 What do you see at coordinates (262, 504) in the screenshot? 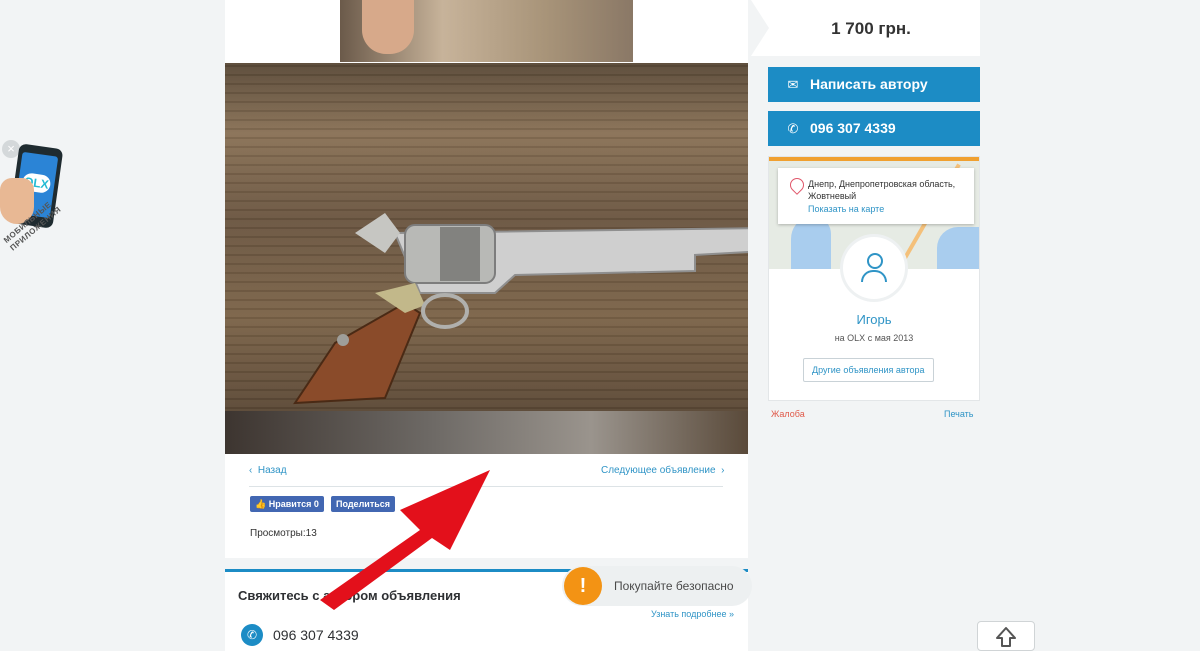
I see `thumbs-up-icon: 👍` at bounding box center [262, 504].